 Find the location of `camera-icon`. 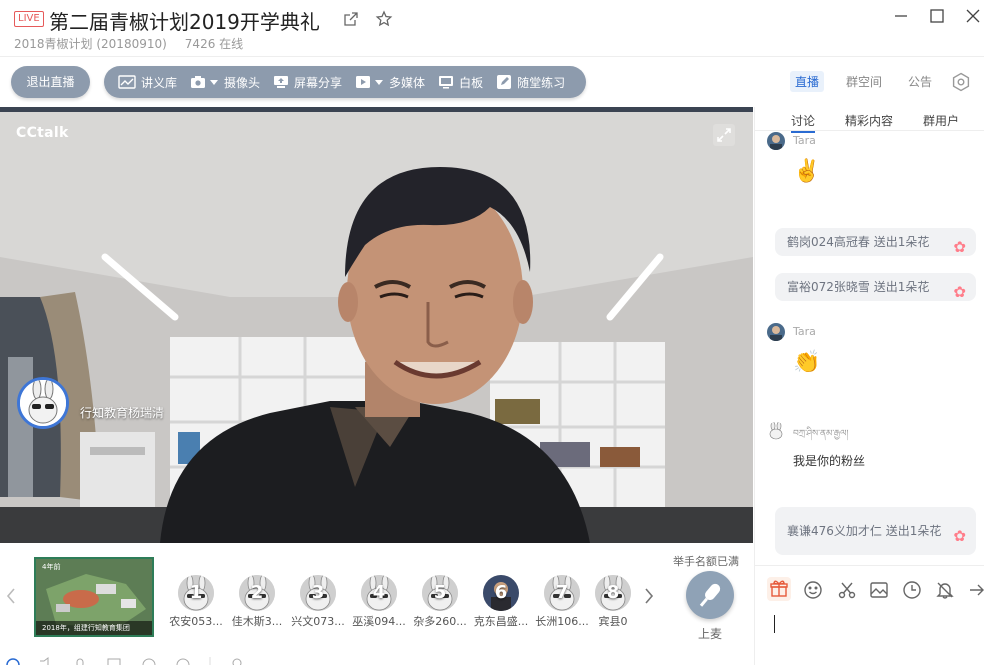

camera-icon is located at coordinates (198, 82).